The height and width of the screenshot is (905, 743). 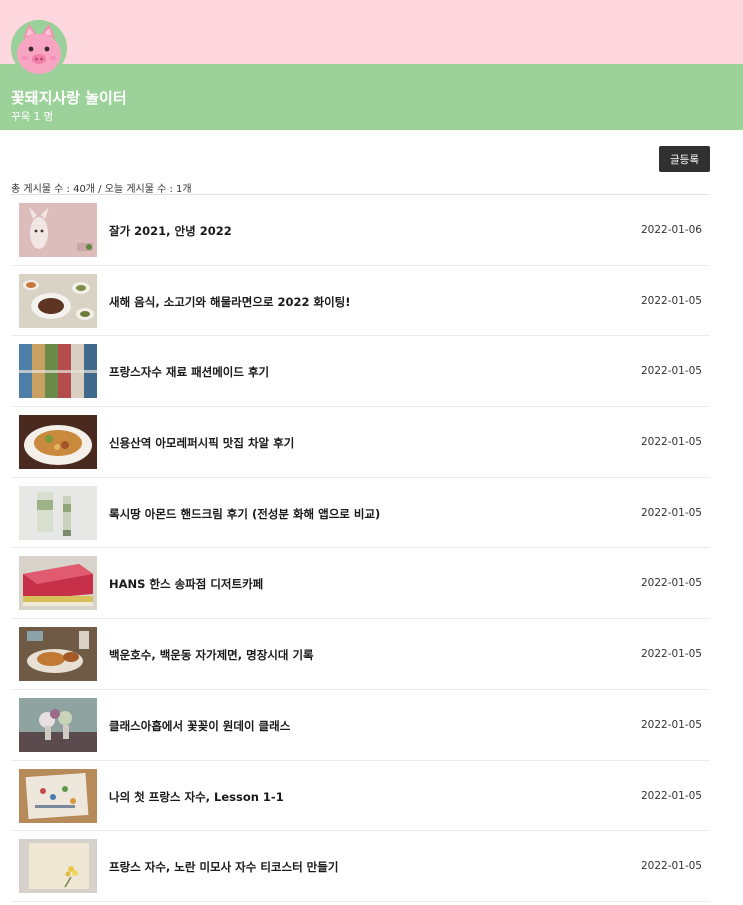 I want to click on post-date: 2022-01-06, so click(x=671, y=230).